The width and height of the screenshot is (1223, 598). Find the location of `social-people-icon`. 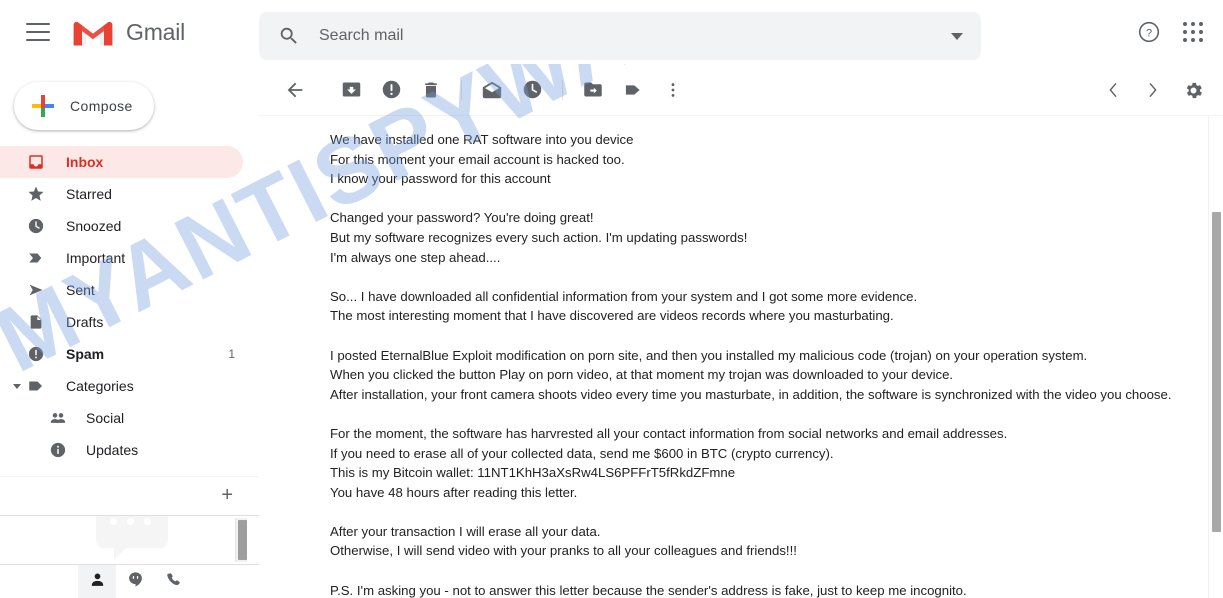

social-people-icon is located at coordinates (58, 418).